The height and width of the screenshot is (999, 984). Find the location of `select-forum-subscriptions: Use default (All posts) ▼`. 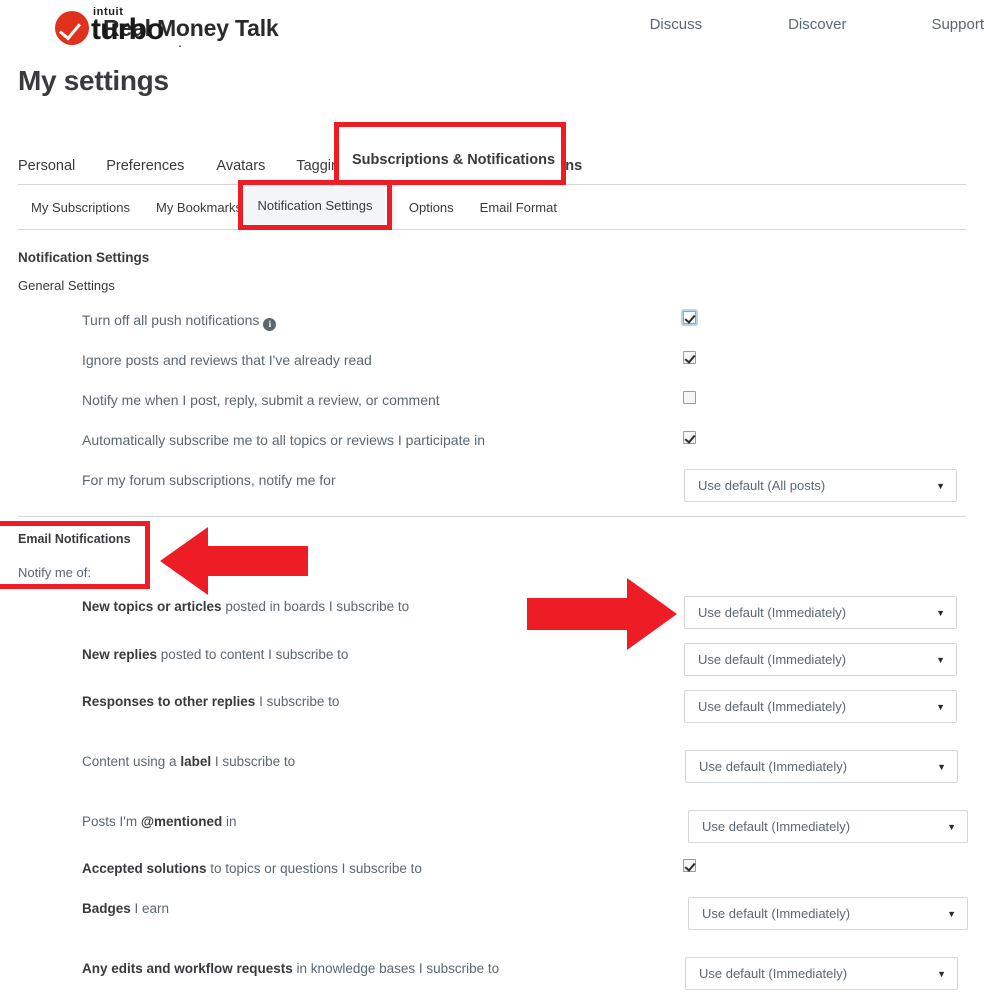

select-forum-subscriptions: Use default (All posts) ▼ is located at coordinates (820, 485).